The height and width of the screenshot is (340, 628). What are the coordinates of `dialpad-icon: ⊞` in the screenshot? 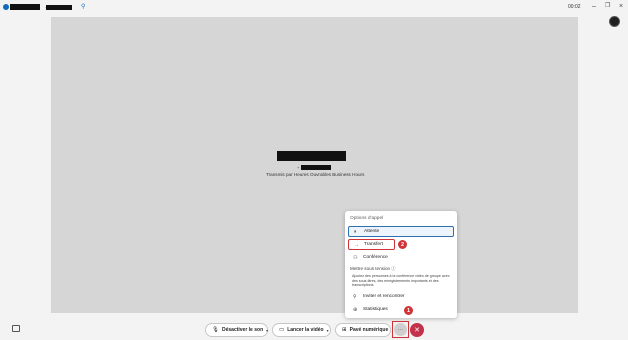 It's located at (344, 330).